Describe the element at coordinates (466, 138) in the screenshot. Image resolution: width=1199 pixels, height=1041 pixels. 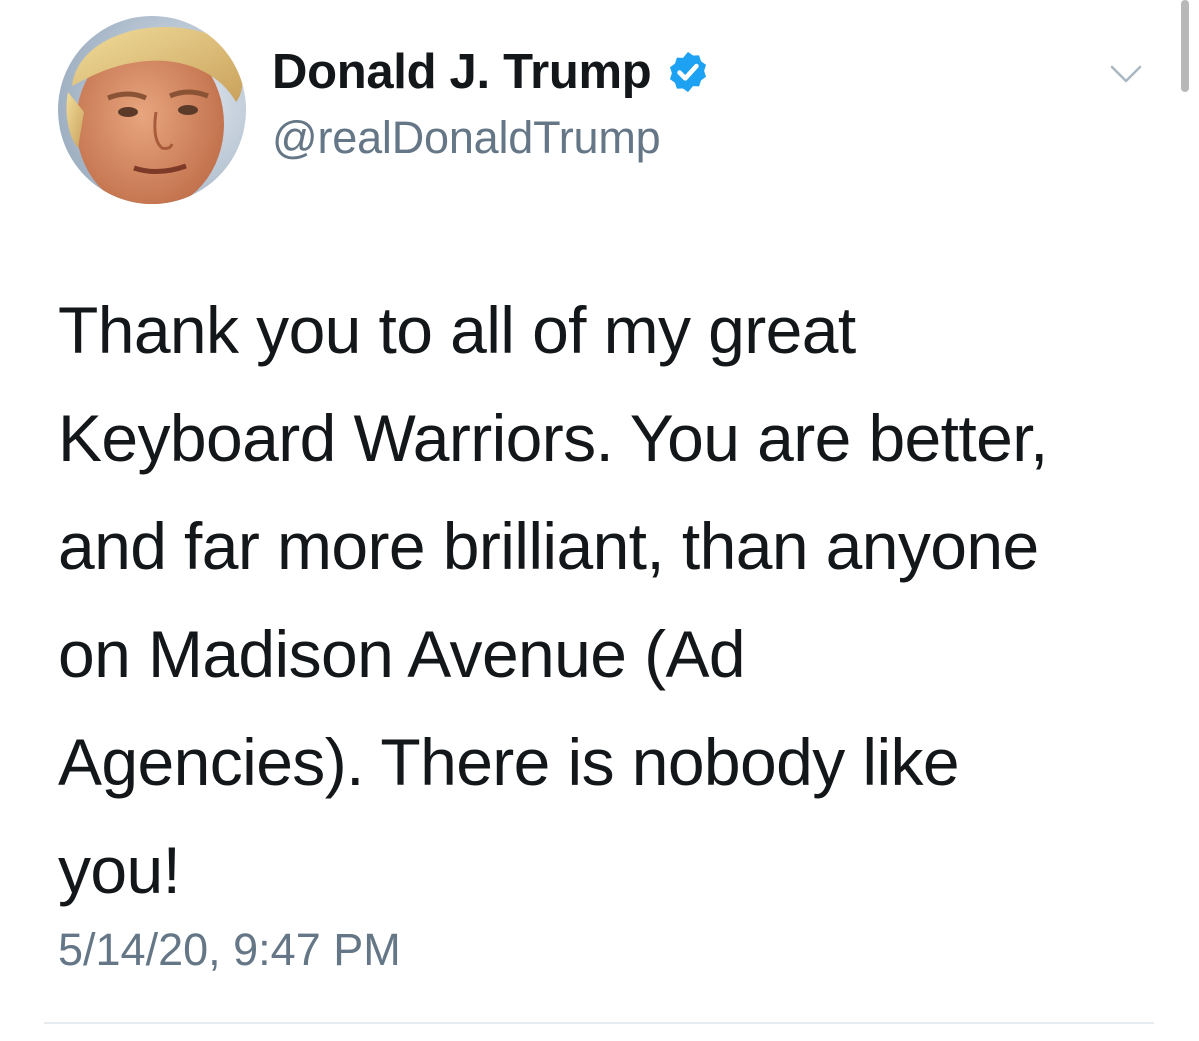
I see `author-handle: @realDonaldTrump` at that location.